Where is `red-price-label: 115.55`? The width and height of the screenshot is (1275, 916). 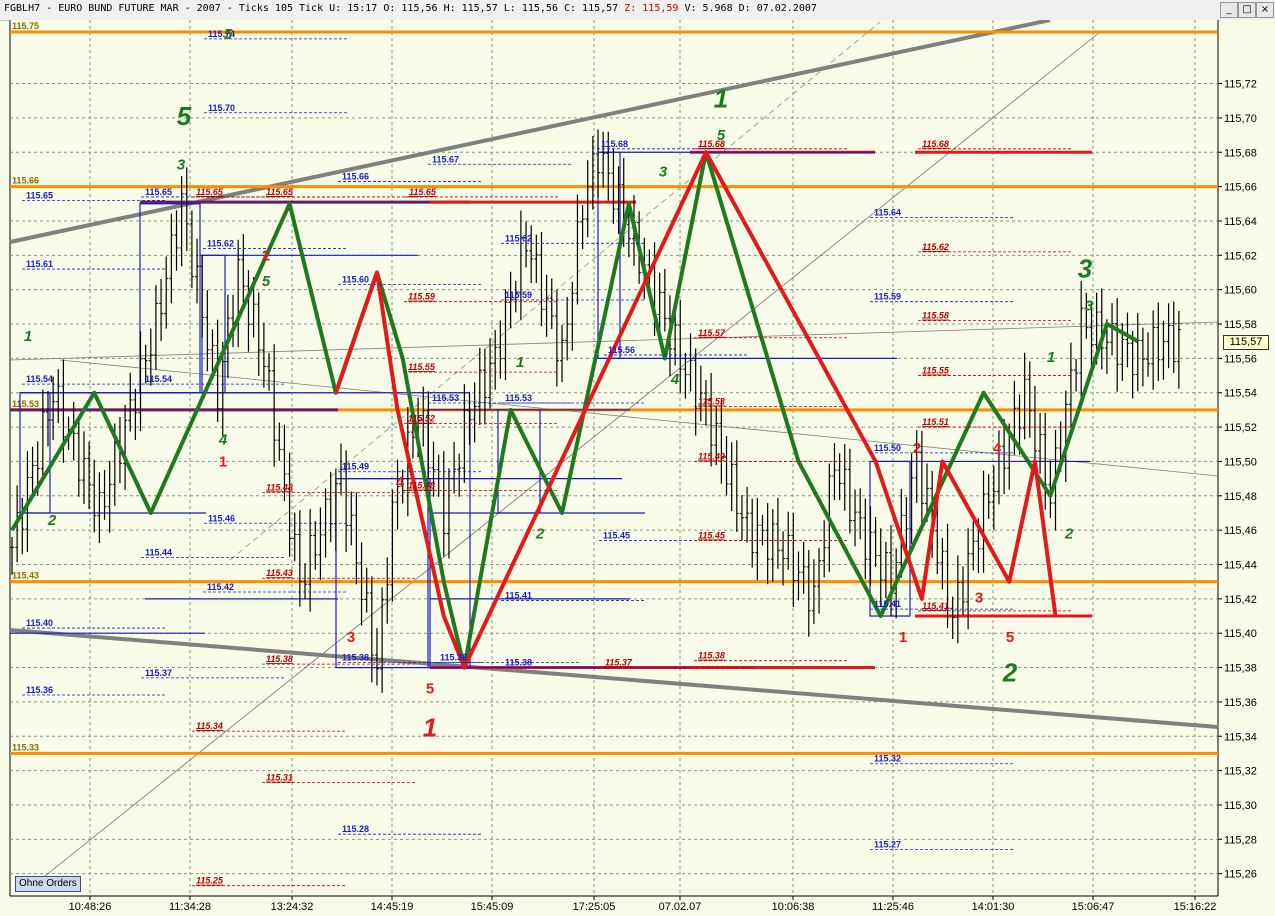 red-price-label: 115.55 is located at coordinates (422, 367).